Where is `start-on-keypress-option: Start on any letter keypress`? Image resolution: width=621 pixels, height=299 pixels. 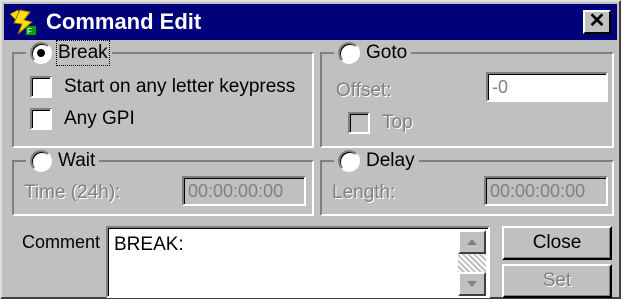
start-on-keypress-option: Start on any letter keypress is located at coordinates (162, 87).